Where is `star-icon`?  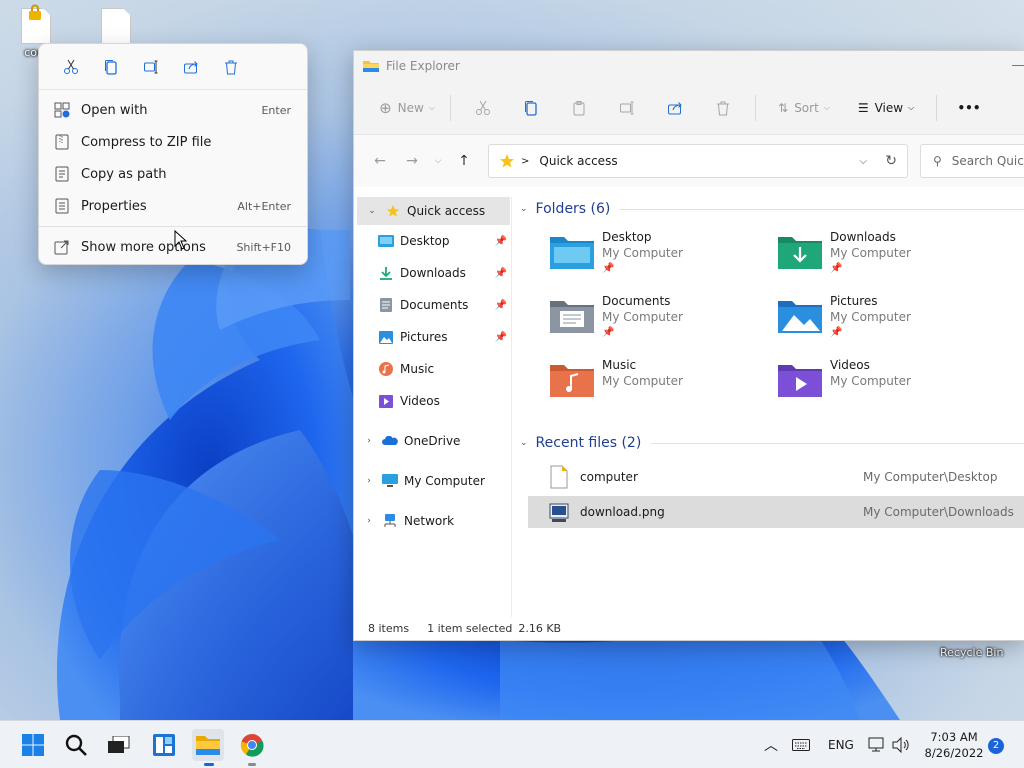
star-icon is located at coordinates (393, 211).